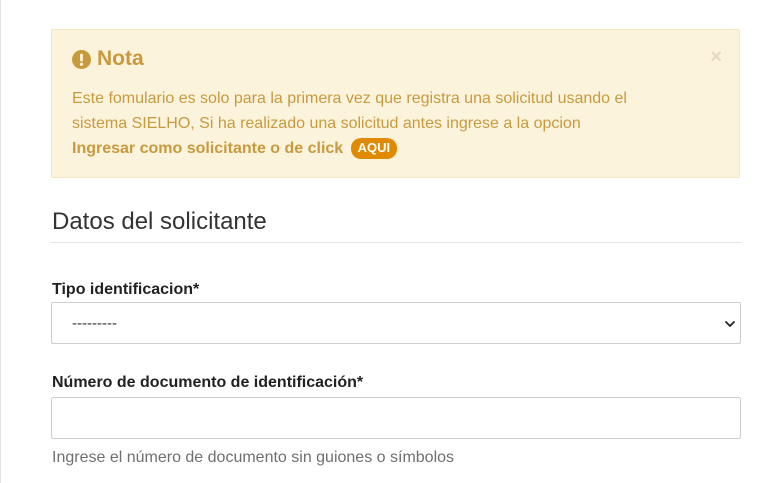 This screenshot has width=772, height=483. Describe the element at coordinates (81, 59) in the screenshot. I see `exclamation-circle-icon` at that location.